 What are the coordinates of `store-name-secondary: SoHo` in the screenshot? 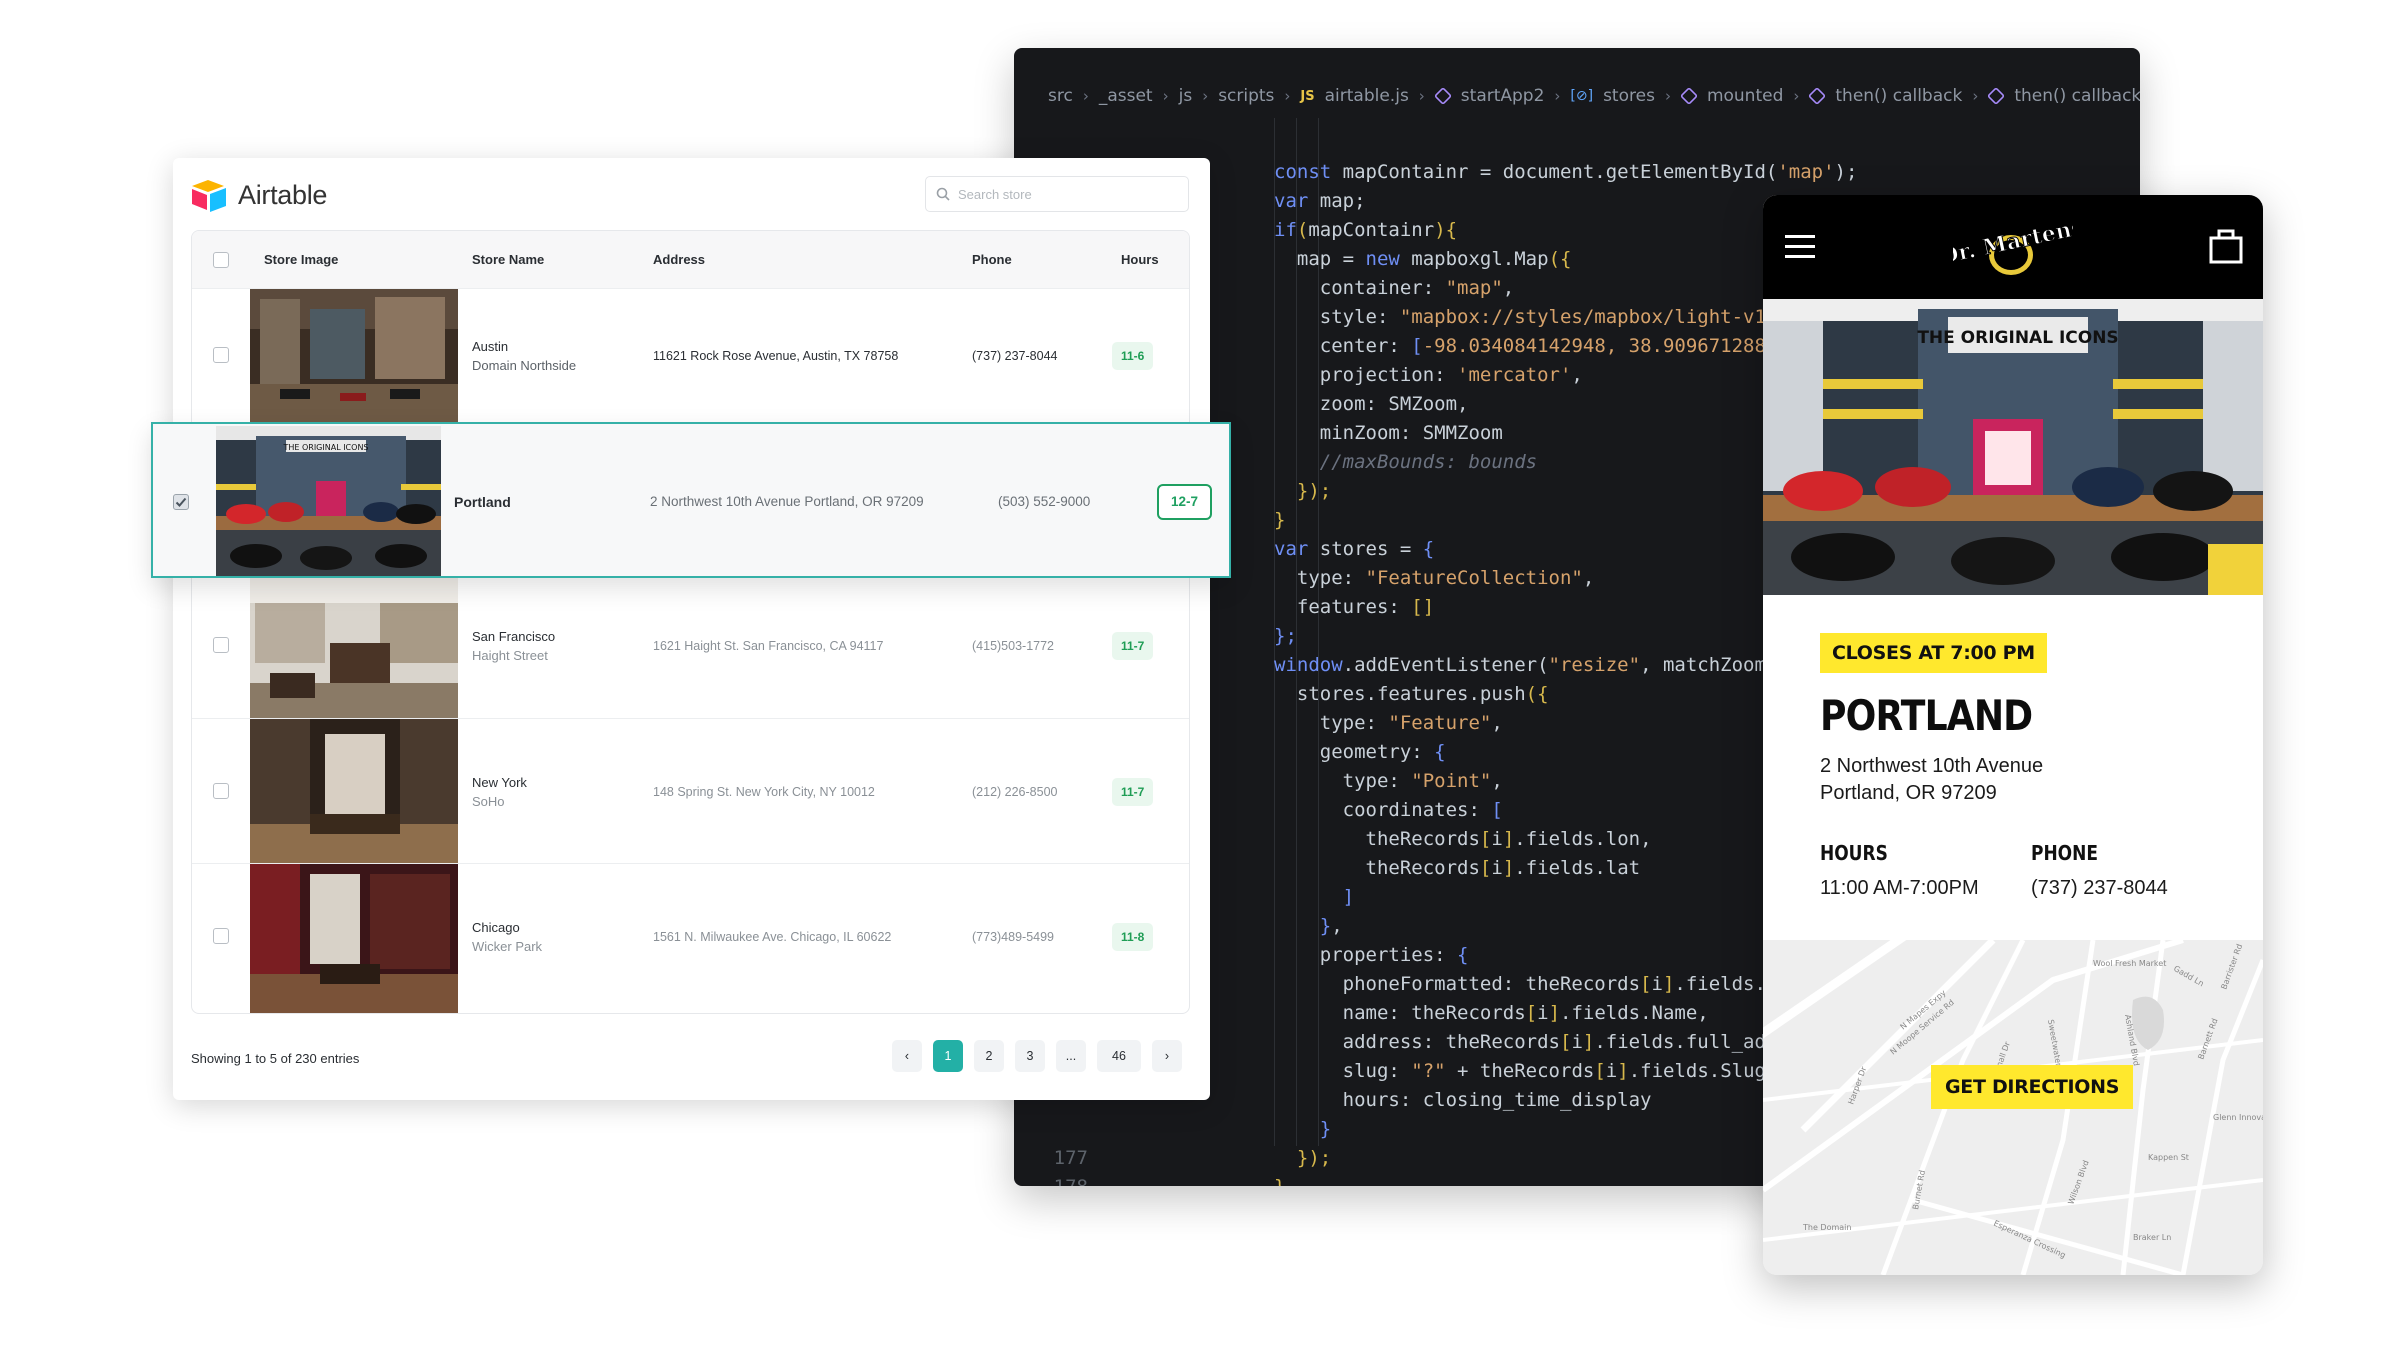 It's located at (488, 801).